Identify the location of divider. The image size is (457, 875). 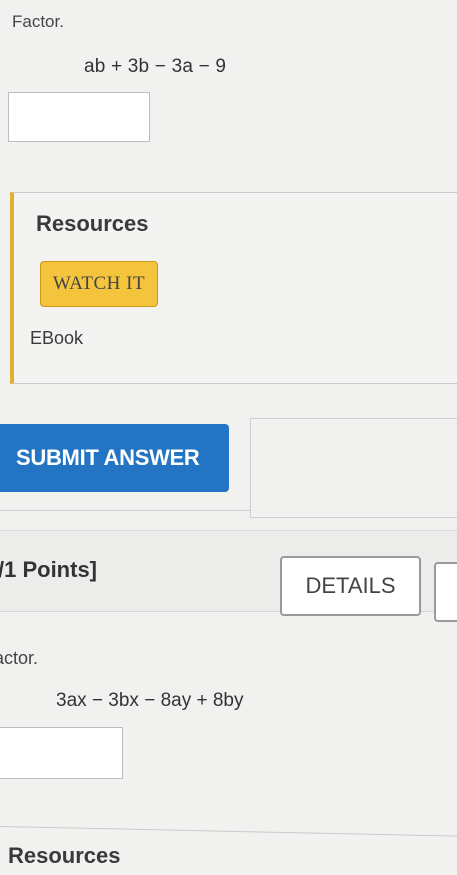
(125, 510).